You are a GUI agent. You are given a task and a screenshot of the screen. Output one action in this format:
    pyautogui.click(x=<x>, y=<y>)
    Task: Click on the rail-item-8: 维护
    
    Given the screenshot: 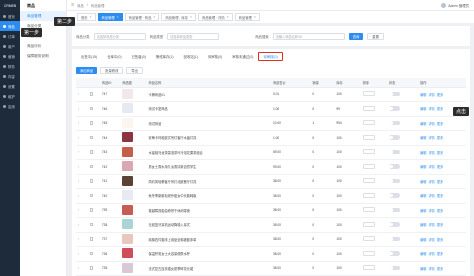 What is the action you would take?
    pyautogui.click(x=10, y=96)
    